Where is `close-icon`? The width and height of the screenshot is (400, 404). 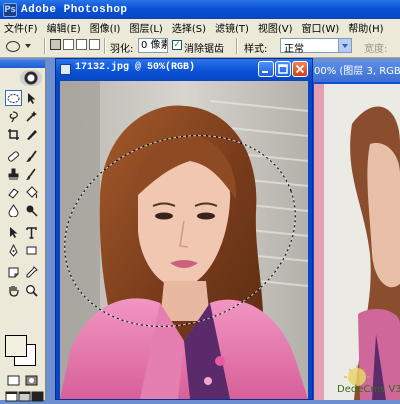
close-icon is located at coordinates (300, 69).